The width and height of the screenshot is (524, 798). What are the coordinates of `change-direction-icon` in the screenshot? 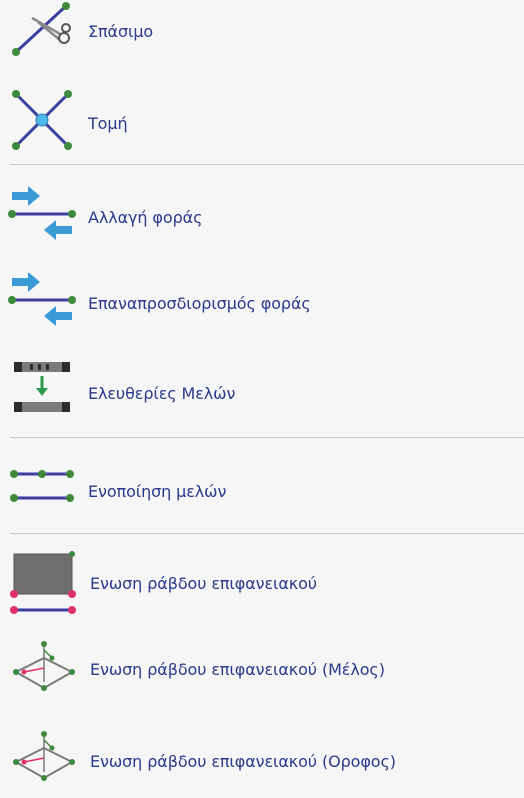 It's located at (42, 213).